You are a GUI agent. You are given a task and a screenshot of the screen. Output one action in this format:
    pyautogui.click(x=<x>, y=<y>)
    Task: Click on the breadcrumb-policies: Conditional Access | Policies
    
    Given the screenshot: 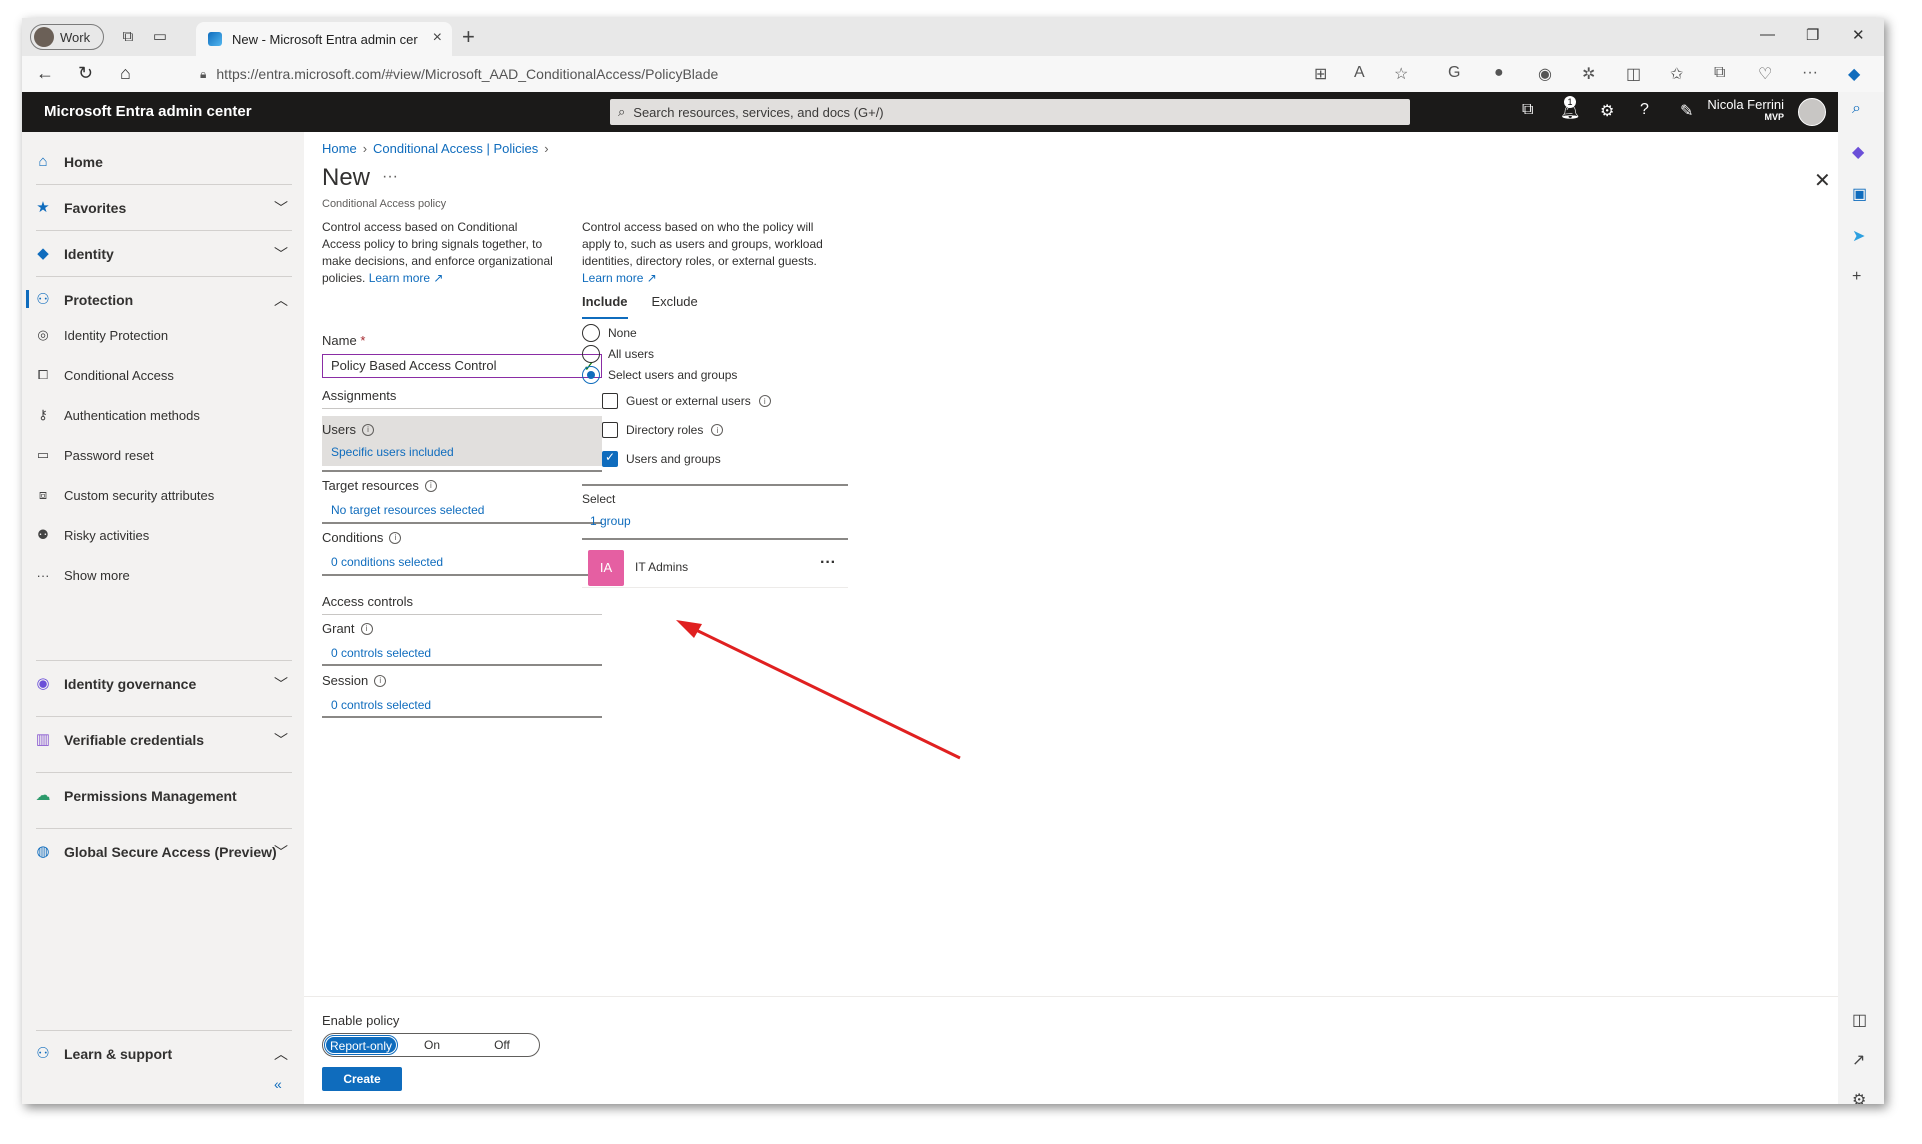 What is the action you would take?
    pyautogui.click(x=455, y=148)
    